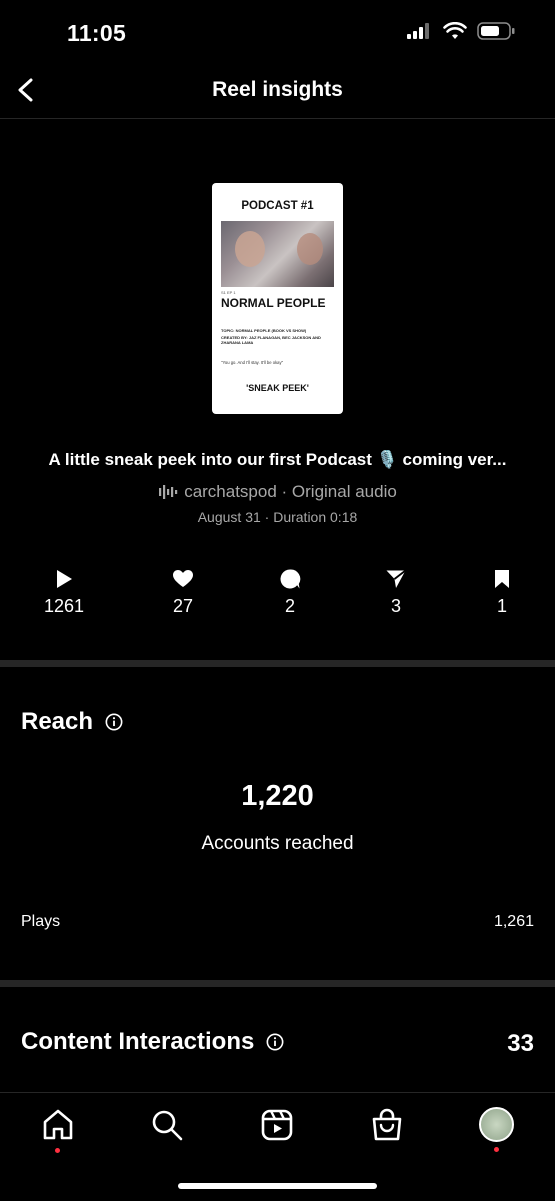 The width and height of the screenshot is (555, 1201). I want to click on accounts-reached-label: Accounts reached, so click(277, 843).